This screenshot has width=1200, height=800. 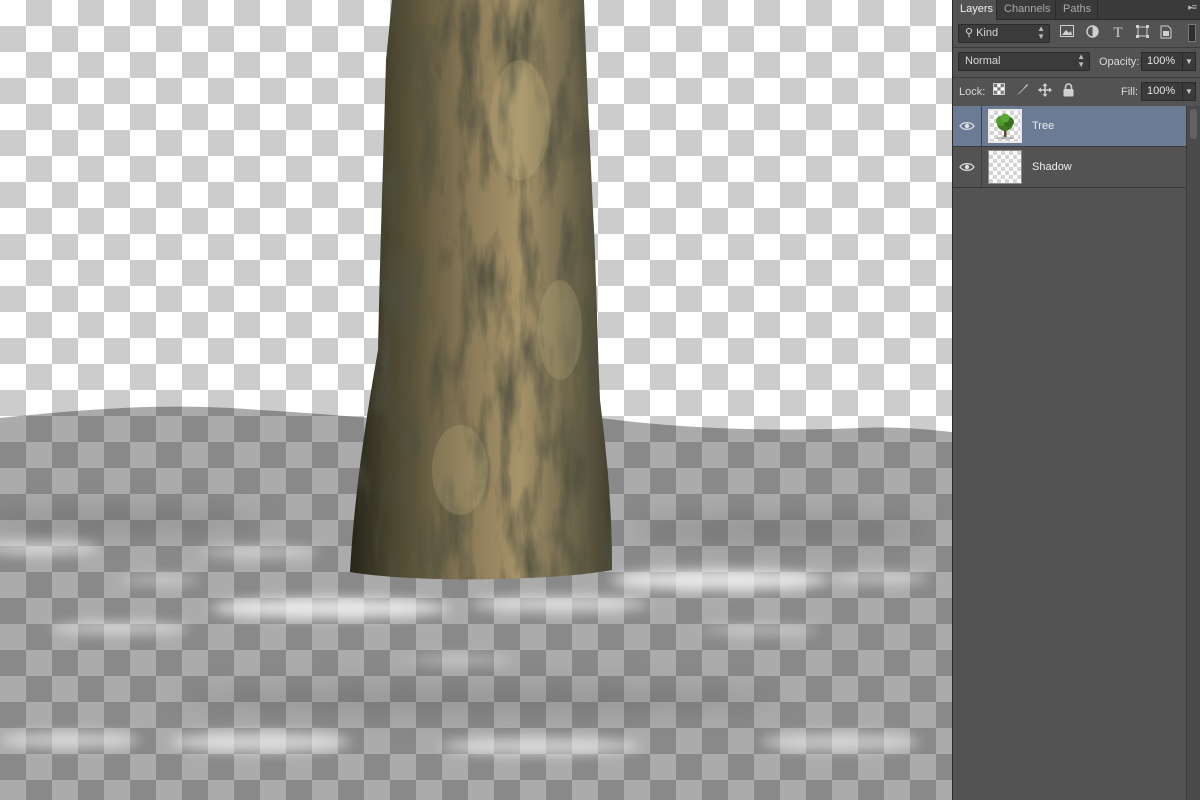 I want to click on lock-label: Lock:, so click(x=972, y=92).